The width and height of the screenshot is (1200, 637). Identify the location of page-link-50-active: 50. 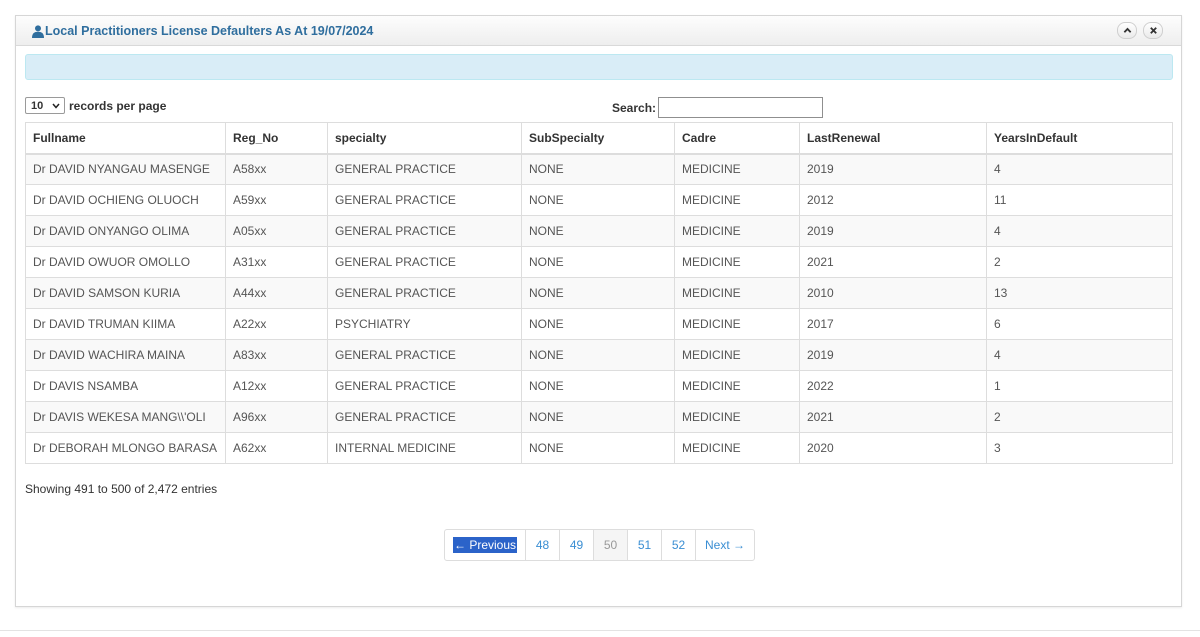
(610, 545).